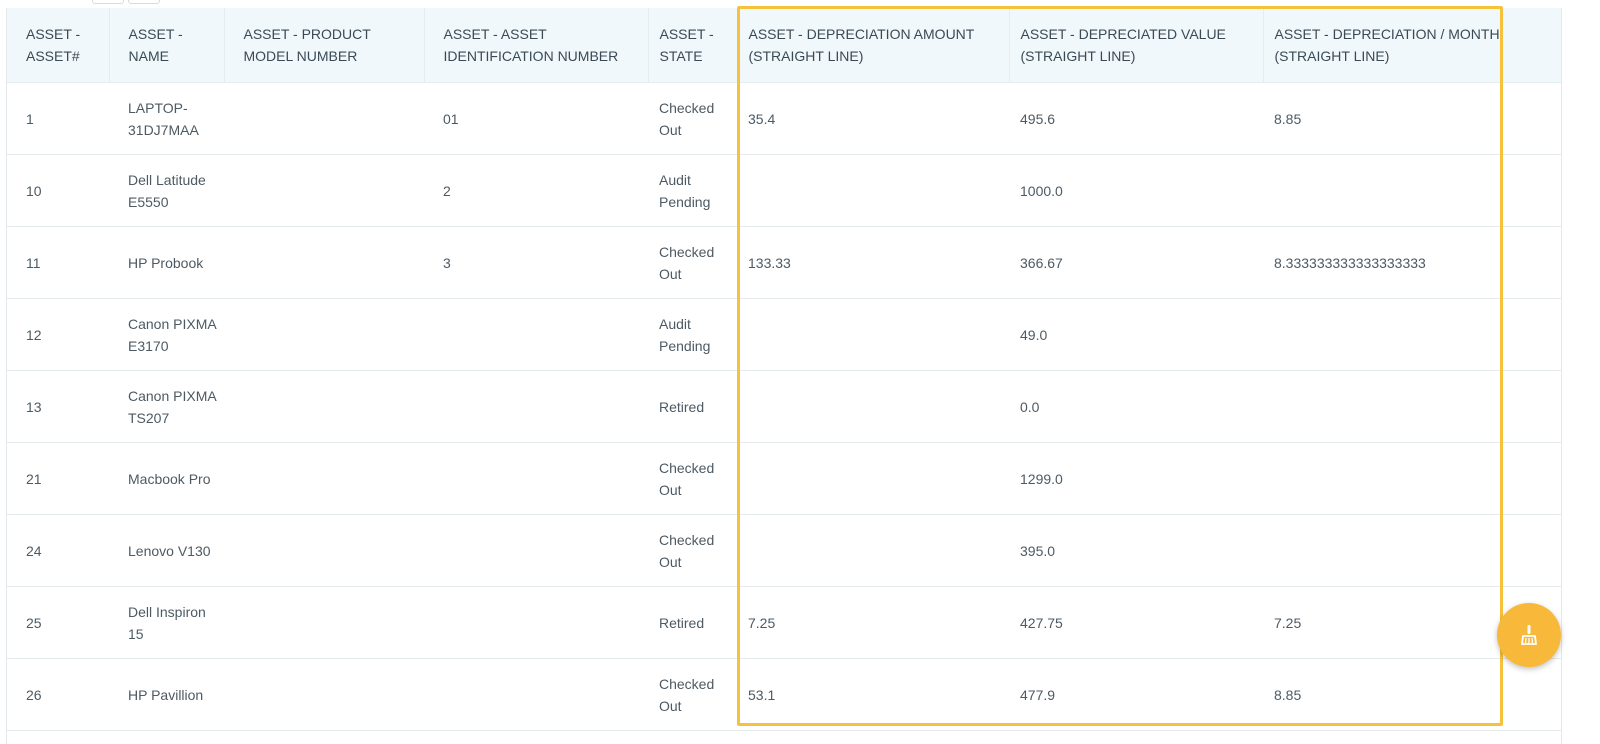  What do you see at coordinates (1136, 190) in the screenshot?
I see `cell-depreciated-value: 1000.0` at bounding box center [1136, 190].